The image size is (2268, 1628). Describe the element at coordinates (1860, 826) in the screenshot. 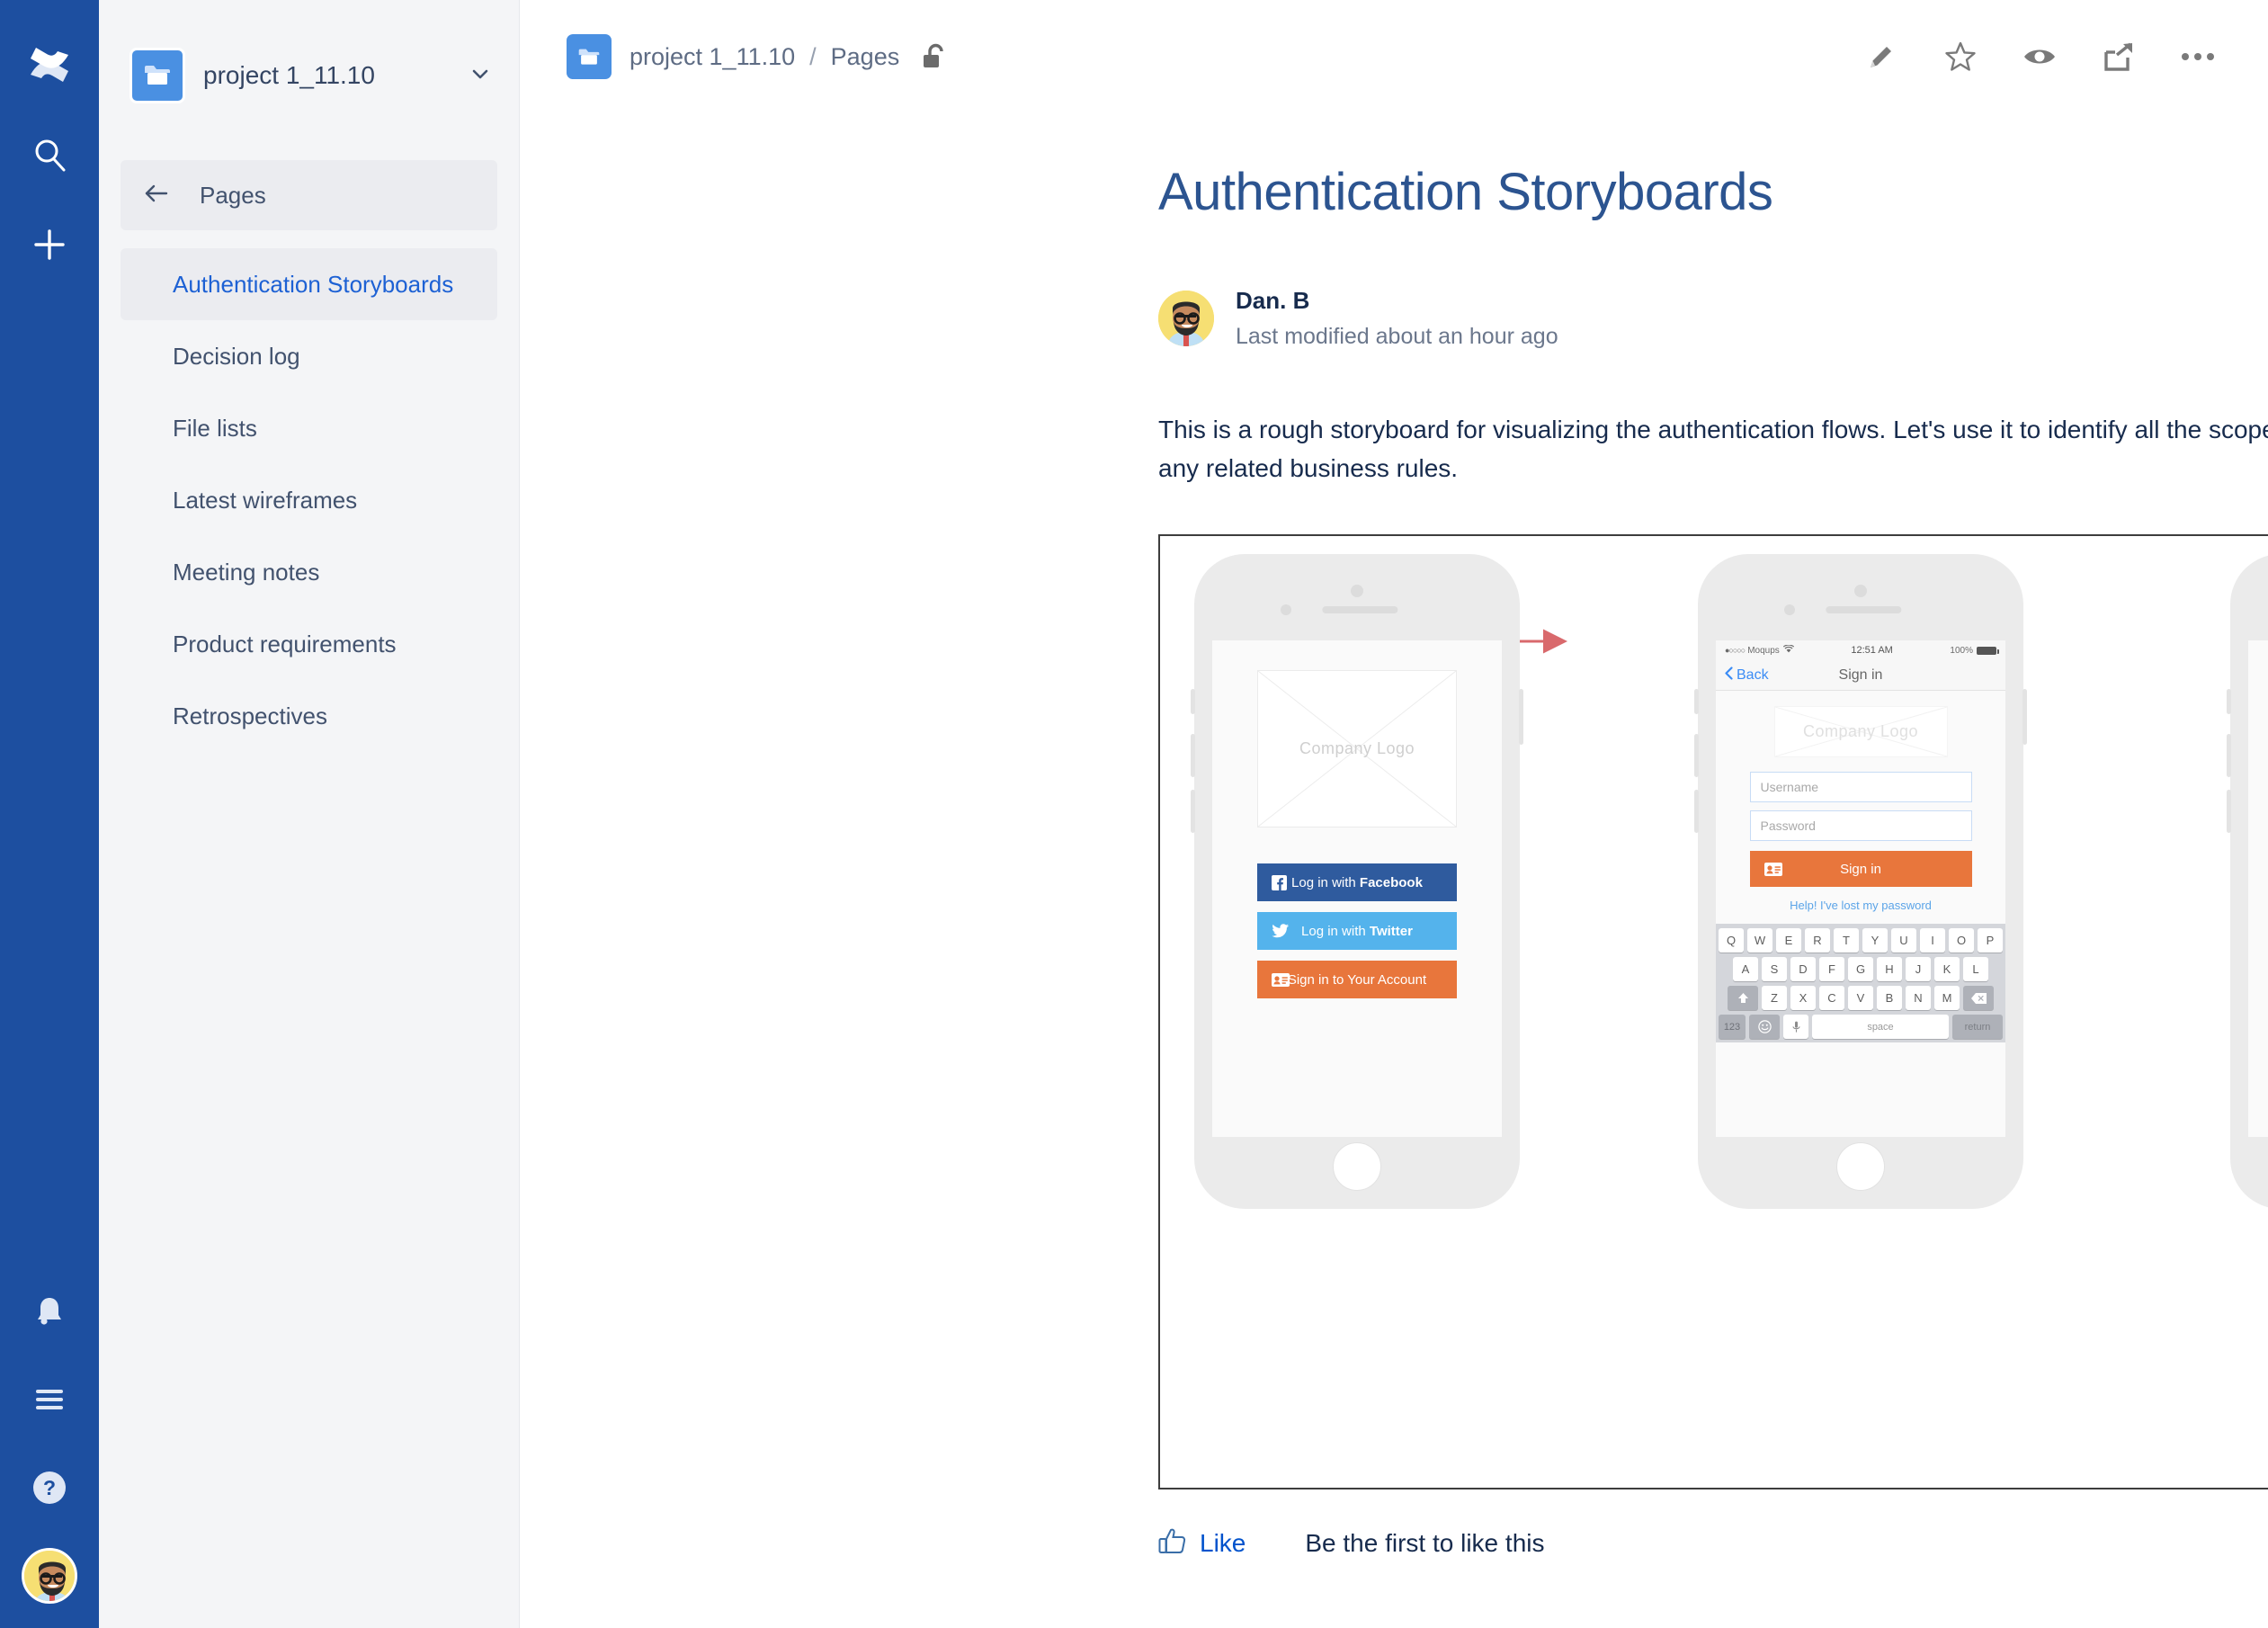

I see `password-input: Password` at that location.